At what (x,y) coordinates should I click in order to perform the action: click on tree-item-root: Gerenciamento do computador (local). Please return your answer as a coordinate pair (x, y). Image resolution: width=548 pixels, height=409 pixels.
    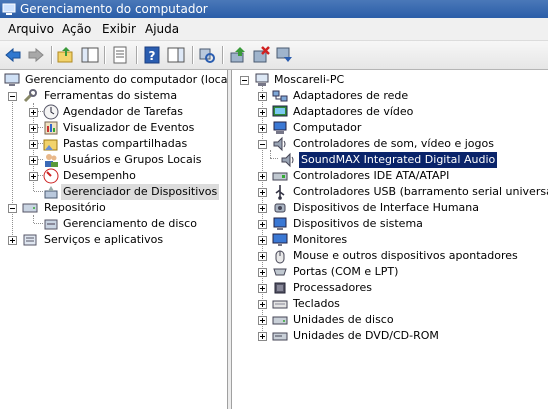
    Looking at the image, I should click on (113, 80).